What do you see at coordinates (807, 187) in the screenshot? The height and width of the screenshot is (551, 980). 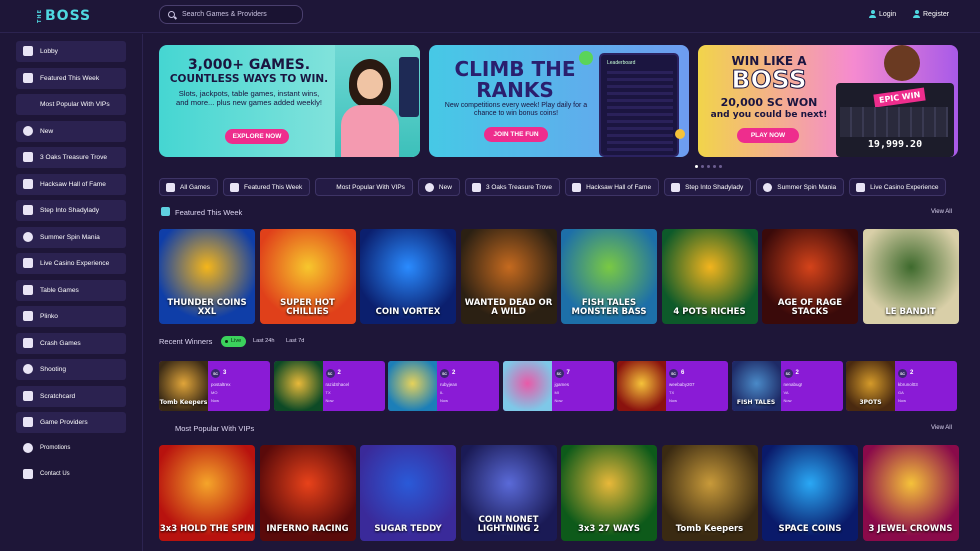 I see `chip-label: Summer Spin Mania` at bounding box center [807, 187].